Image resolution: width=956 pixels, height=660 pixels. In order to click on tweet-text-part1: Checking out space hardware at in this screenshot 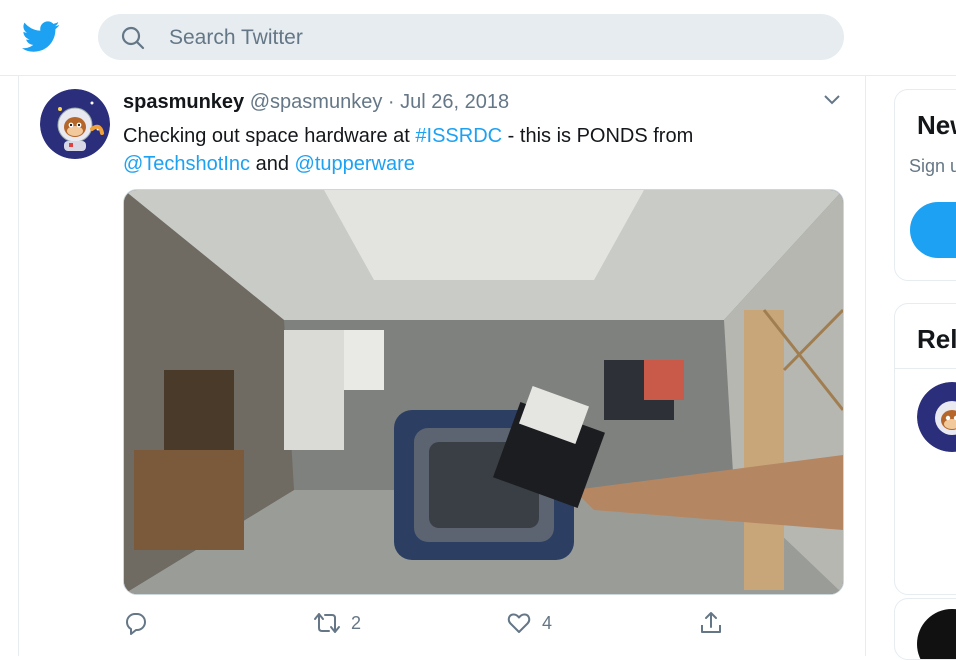, I will do `click(269, 136)`.